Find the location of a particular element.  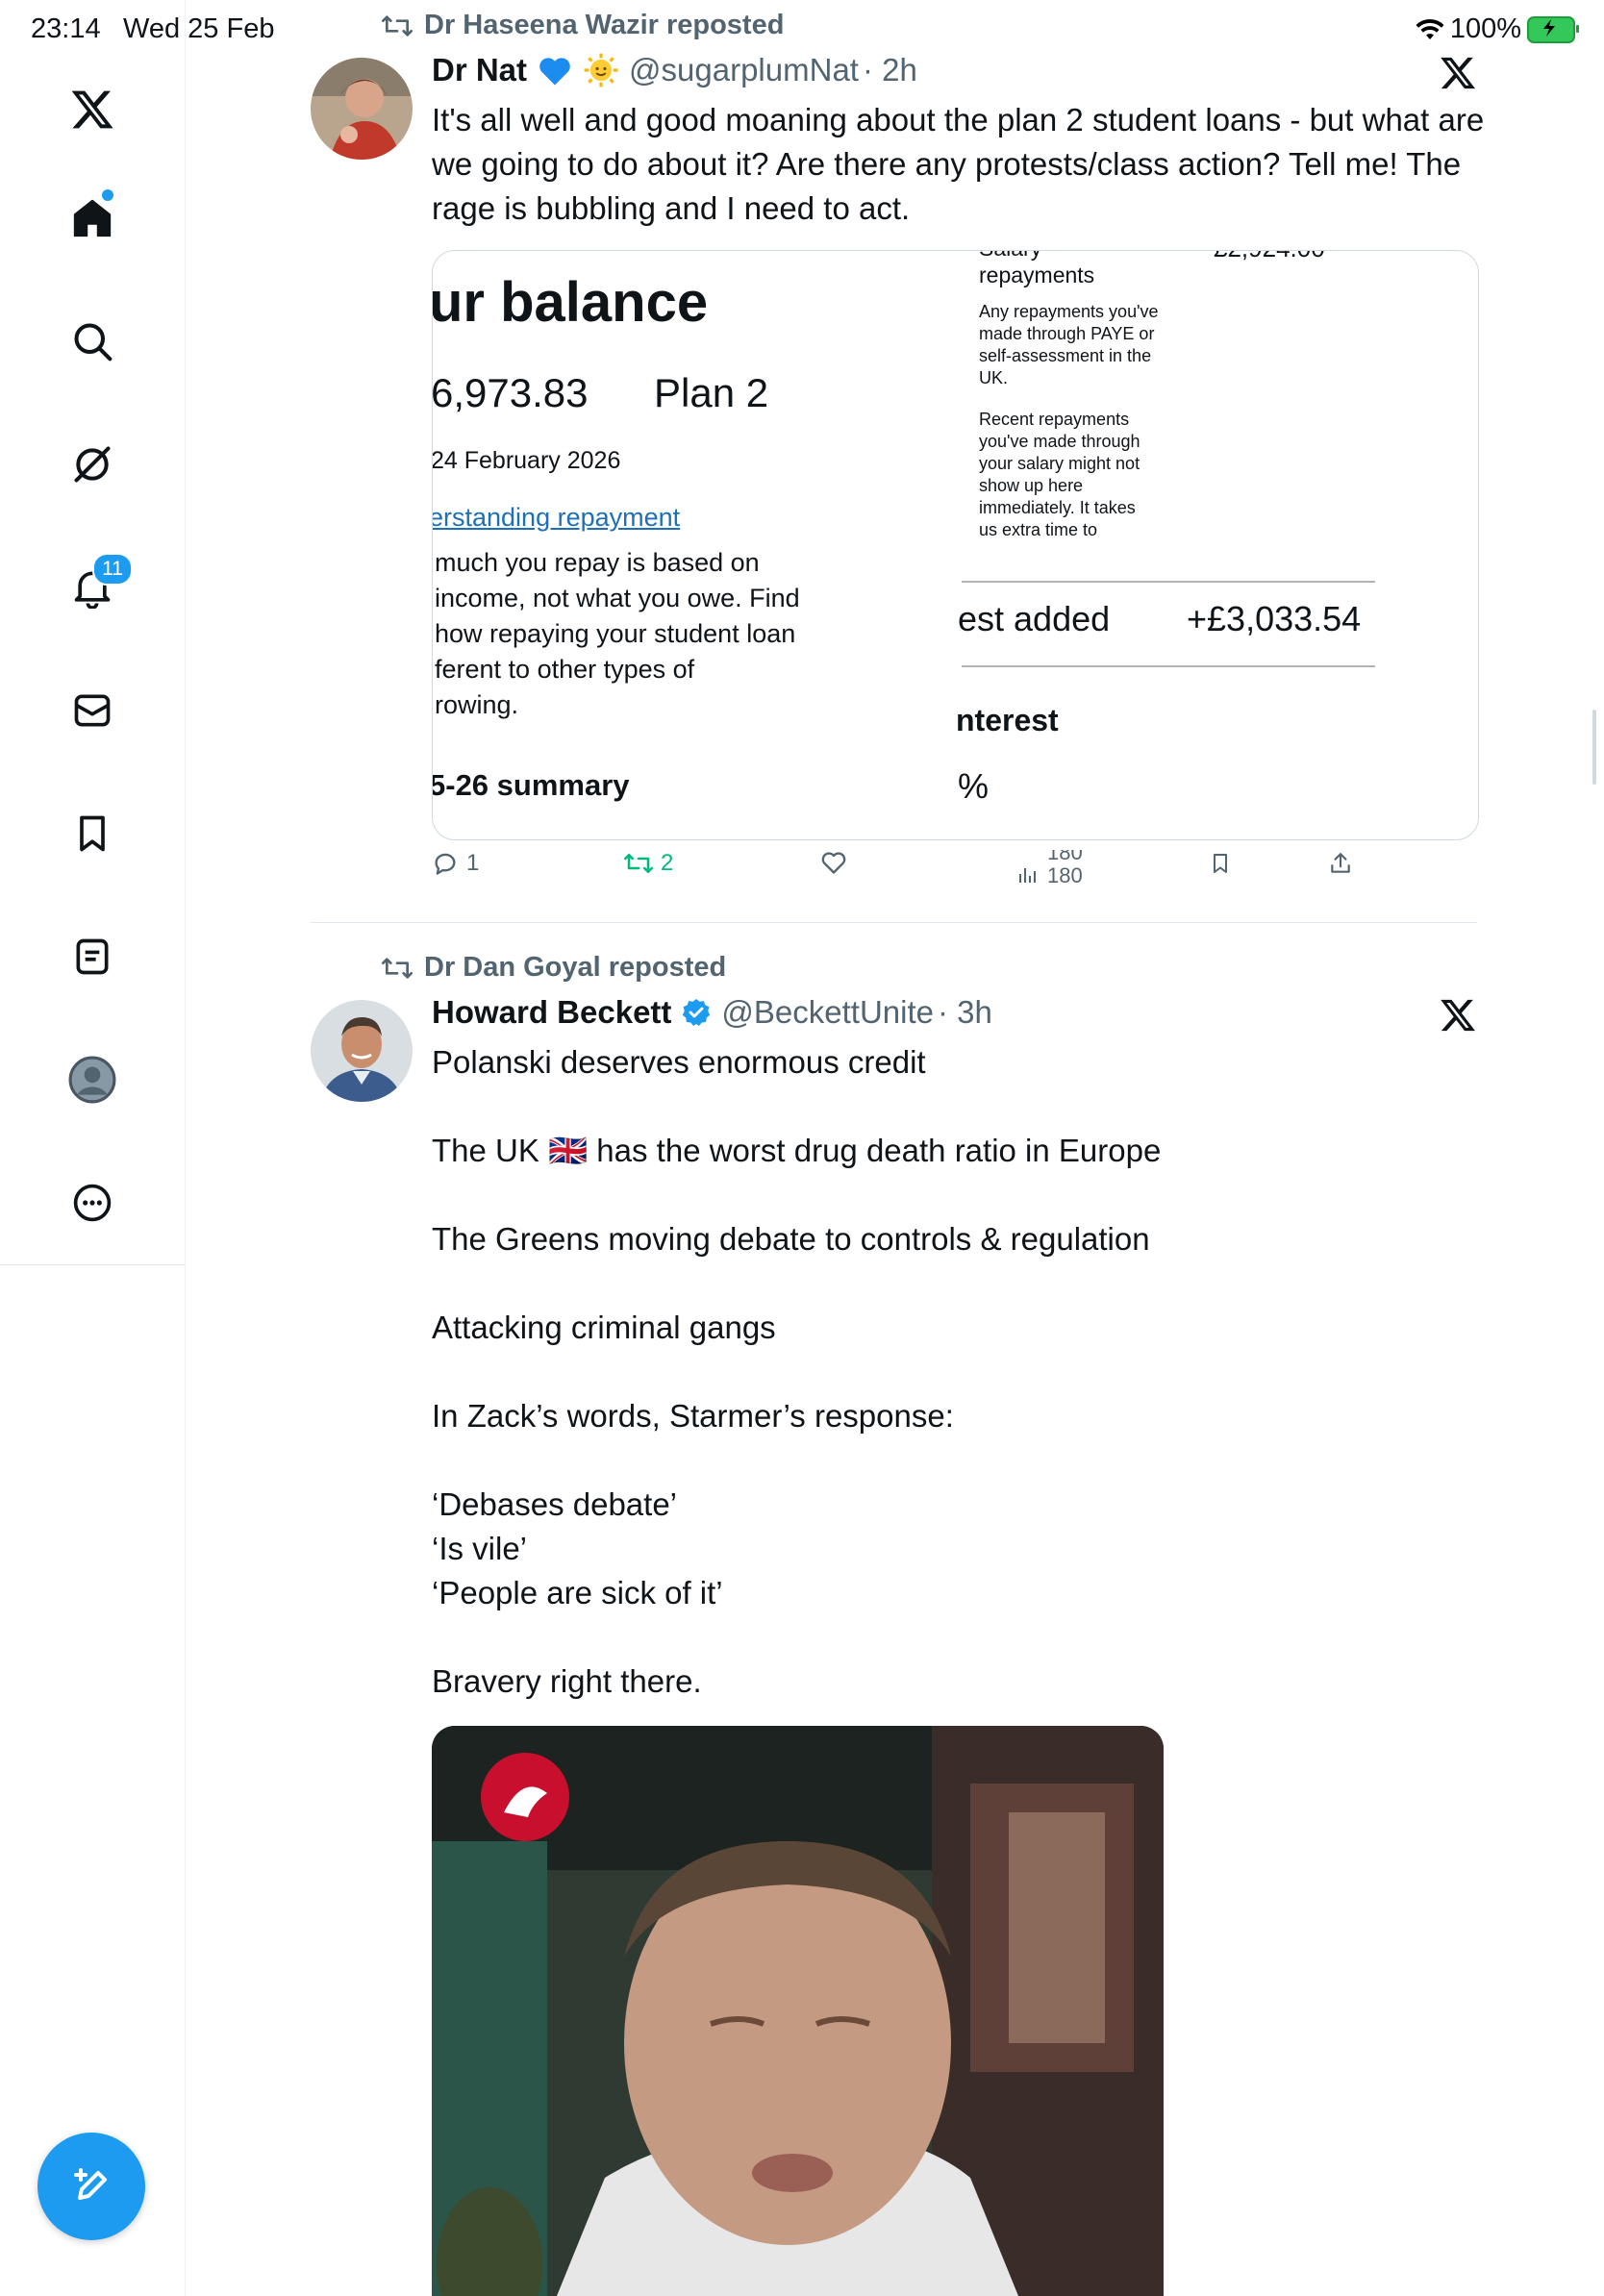

repost-context: Dr Haseena Wazir reposted is located at coordinates (583, 25).